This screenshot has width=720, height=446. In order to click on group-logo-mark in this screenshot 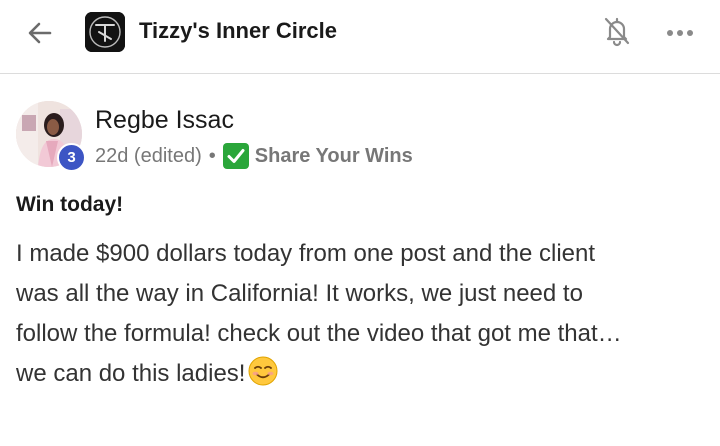, I will do `click(105, 32)`.